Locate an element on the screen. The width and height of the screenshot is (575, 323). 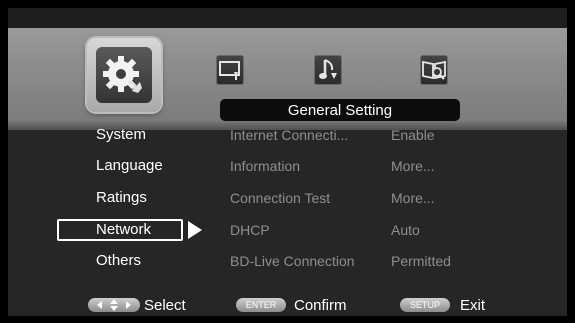
setup-key-badge: SETUP is located at coordinates (425, 305).